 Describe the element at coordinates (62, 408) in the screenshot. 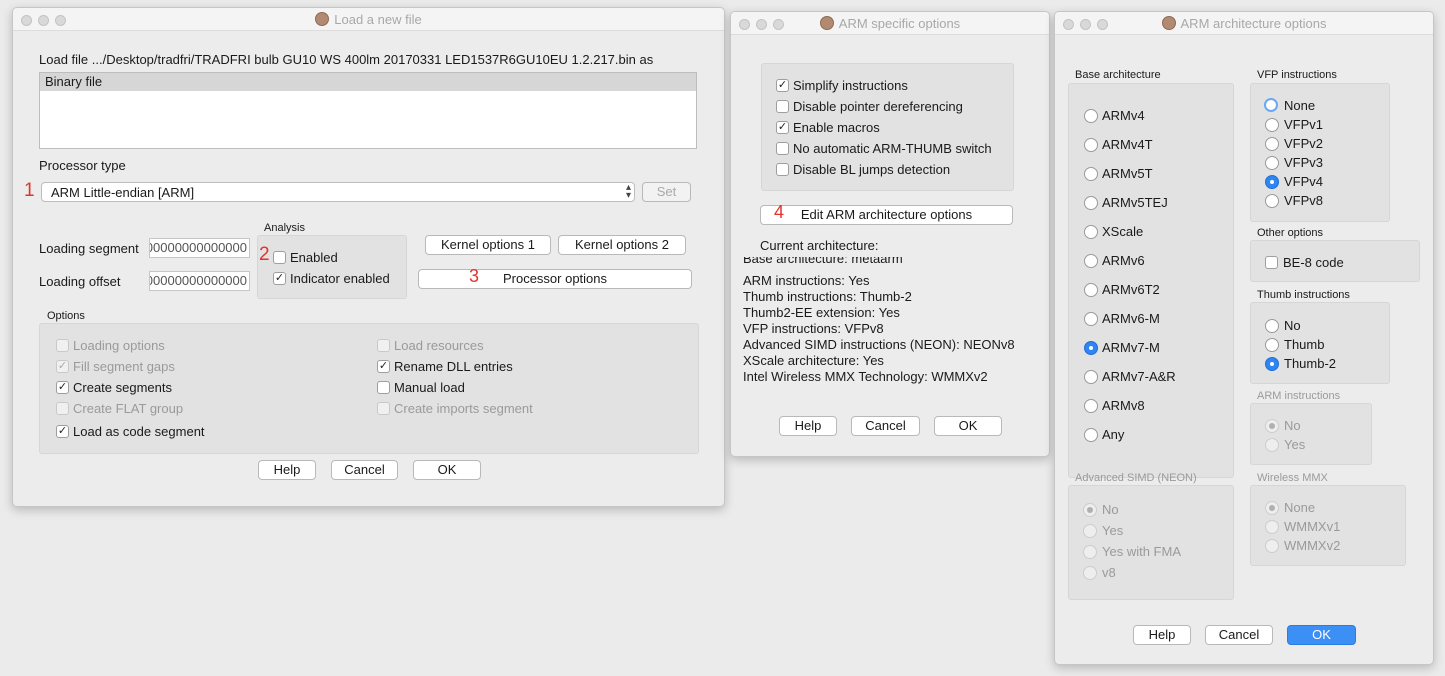

I see `create-flat-group-checkbox` at that location.